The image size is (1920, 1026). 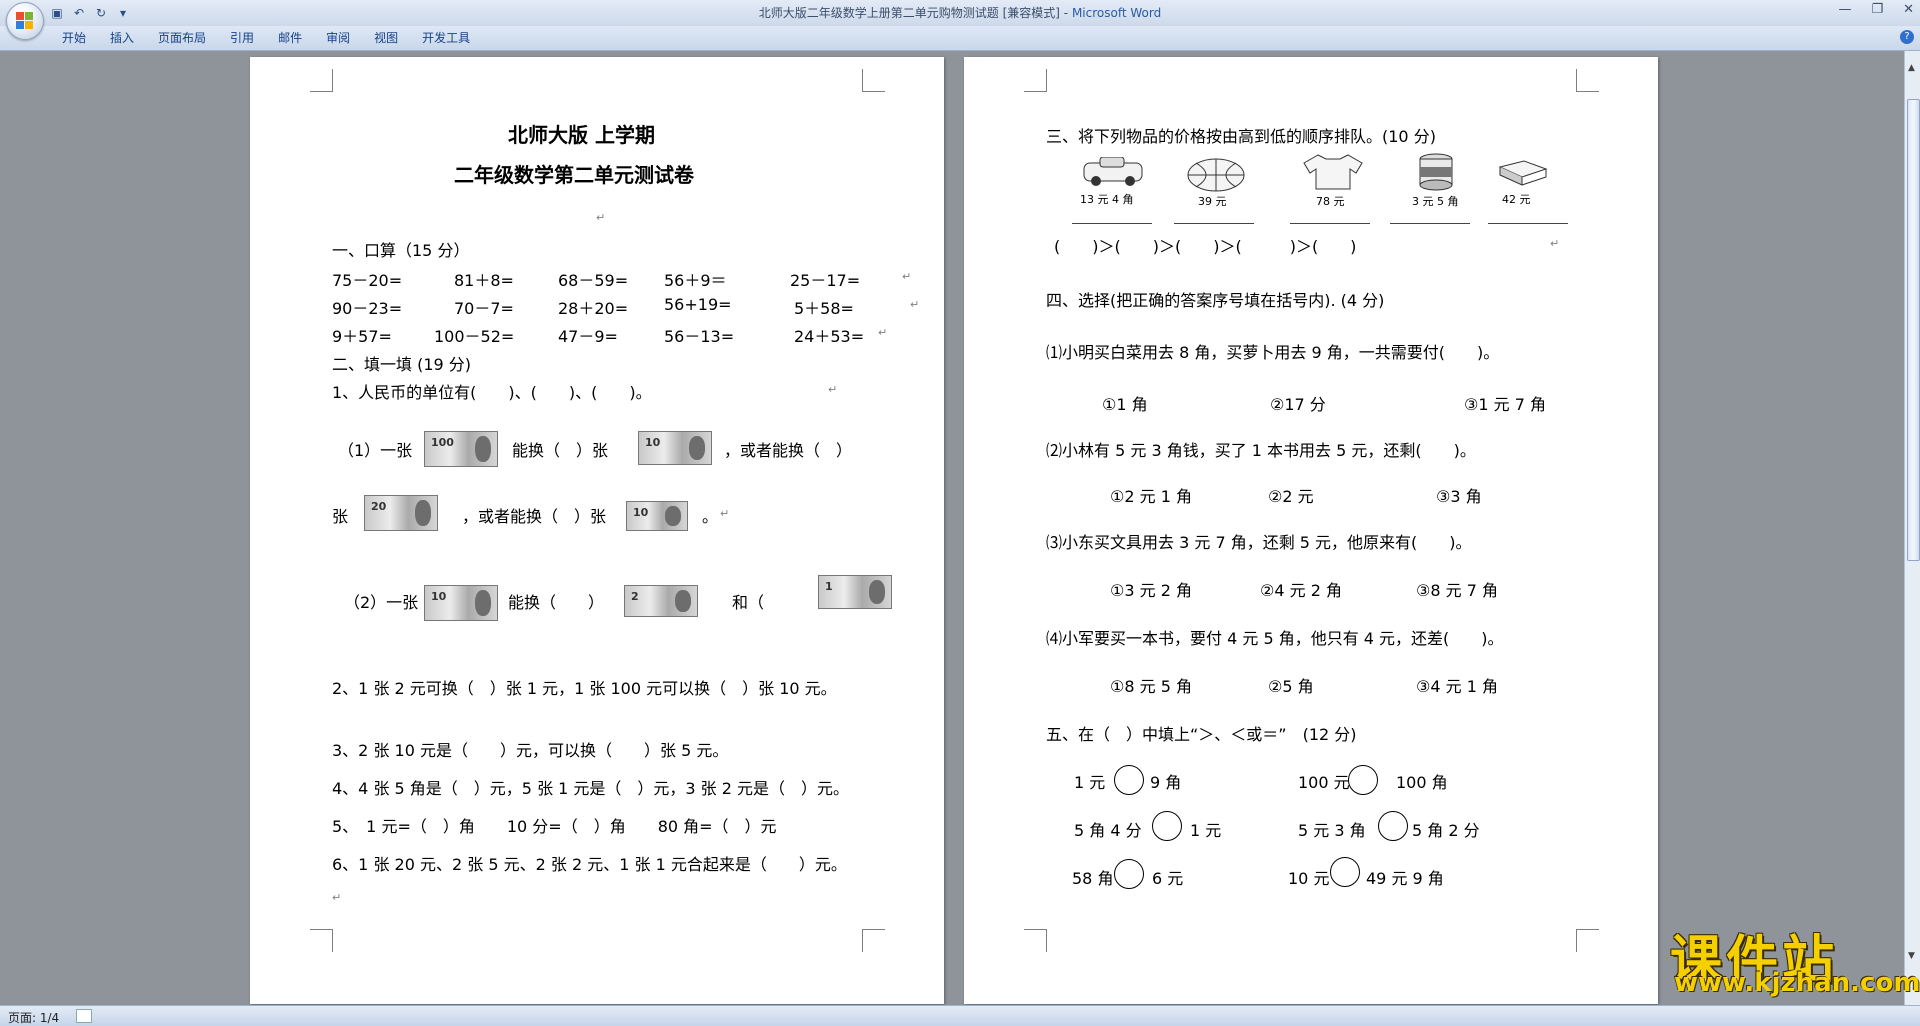 What do you see at coordinates (492, 392) in the screenshot?
I see `question-1: 1、人民币的单位有( )、( )、( )。` at bounding box center [492, 392].